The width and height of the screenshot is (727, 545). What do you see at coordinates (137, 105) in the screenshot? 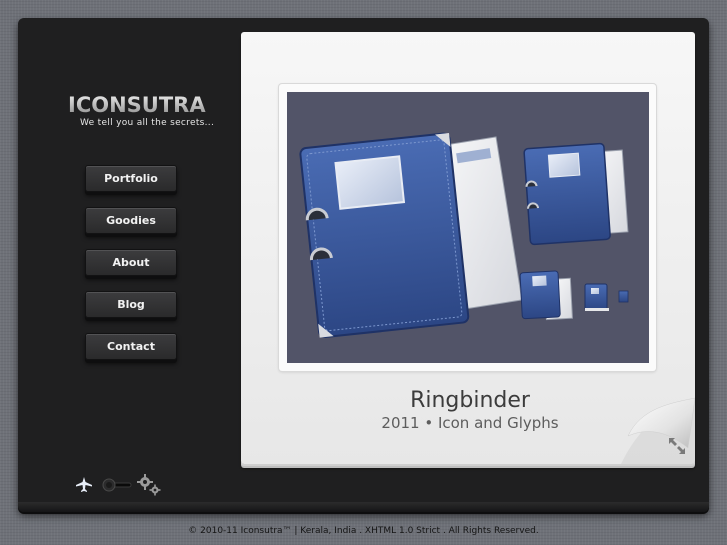
I see `site-logo: ICONSUTRA` at bounding box center [137, 105].